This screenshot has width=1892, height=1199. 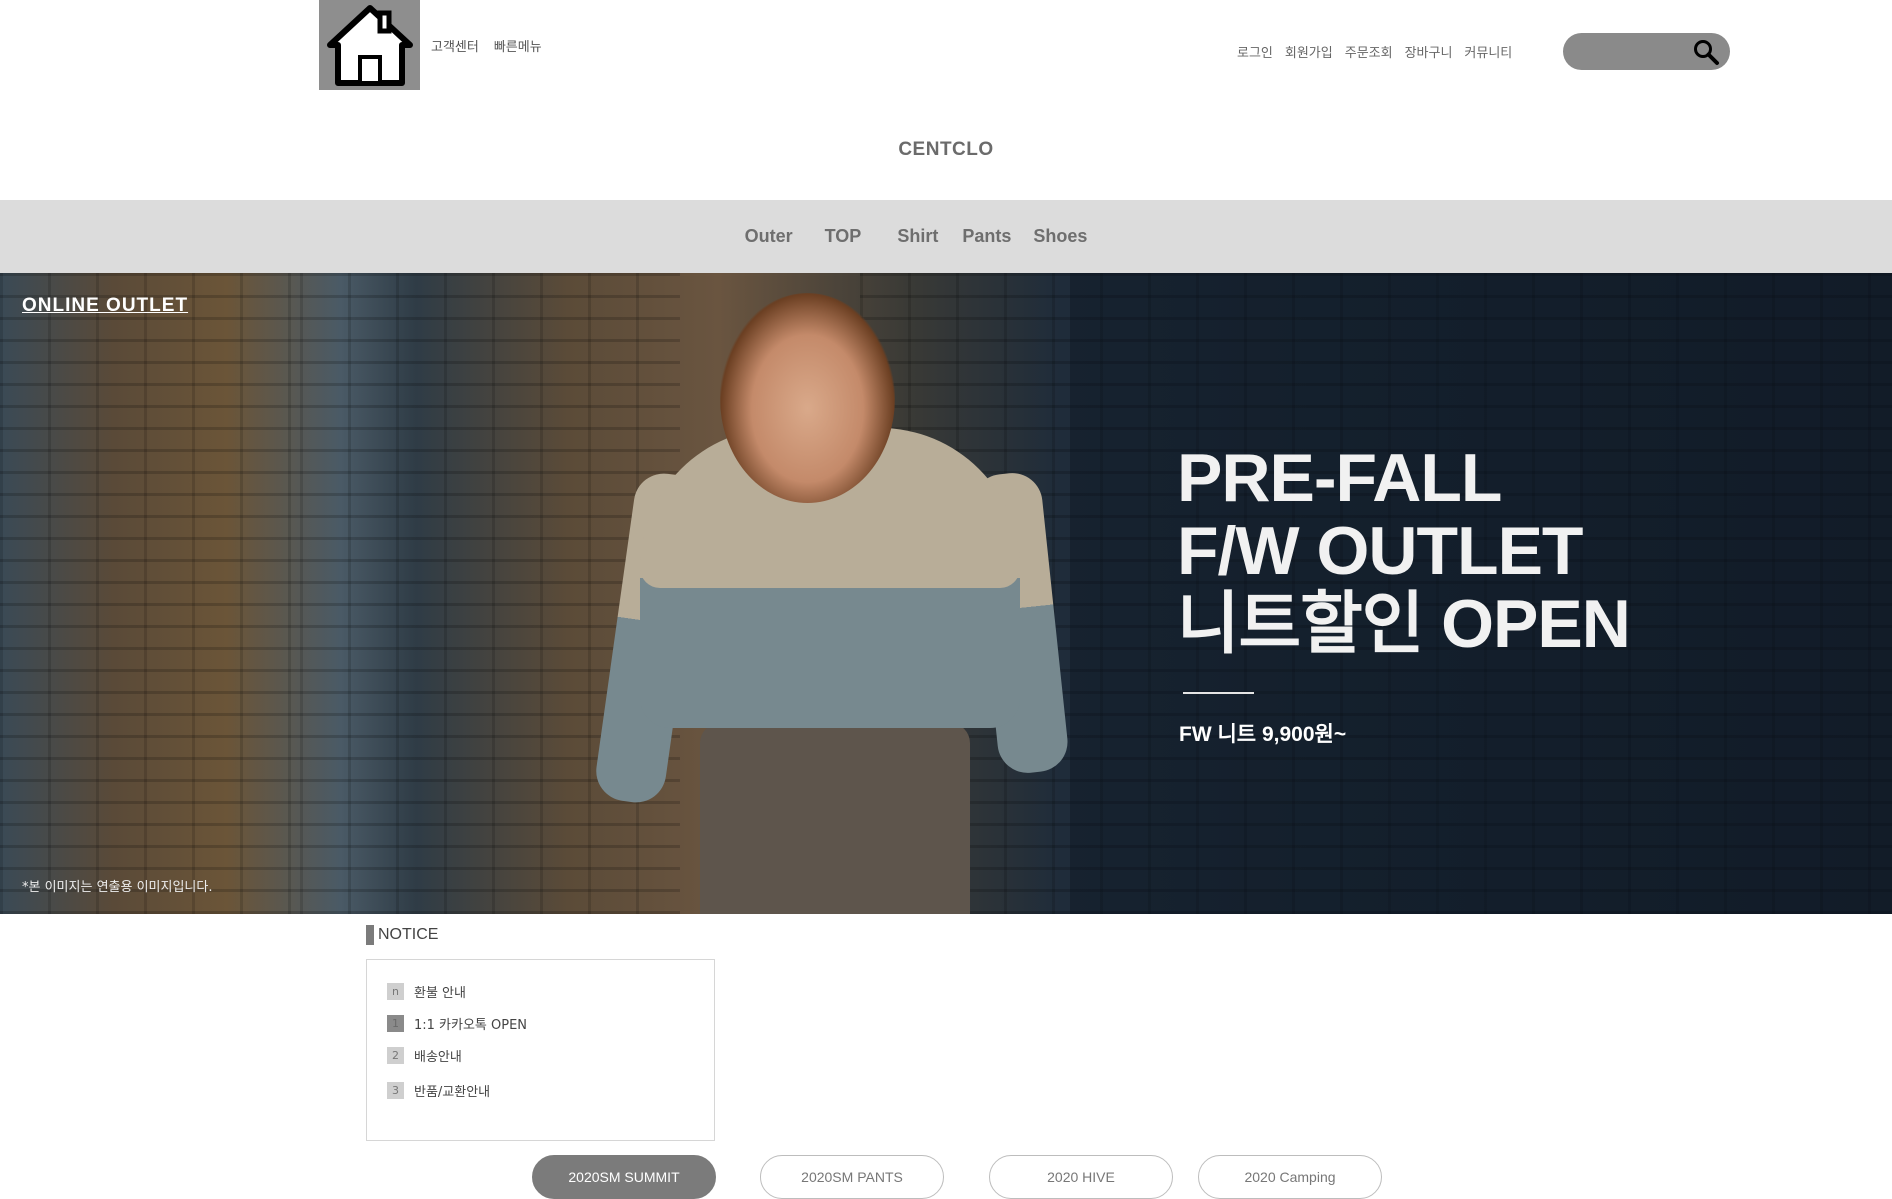 What do you see at coordinates (986, 236) in the screenshot?
I see `nav-item-pants: Pants` at bounding box center [986, 236].